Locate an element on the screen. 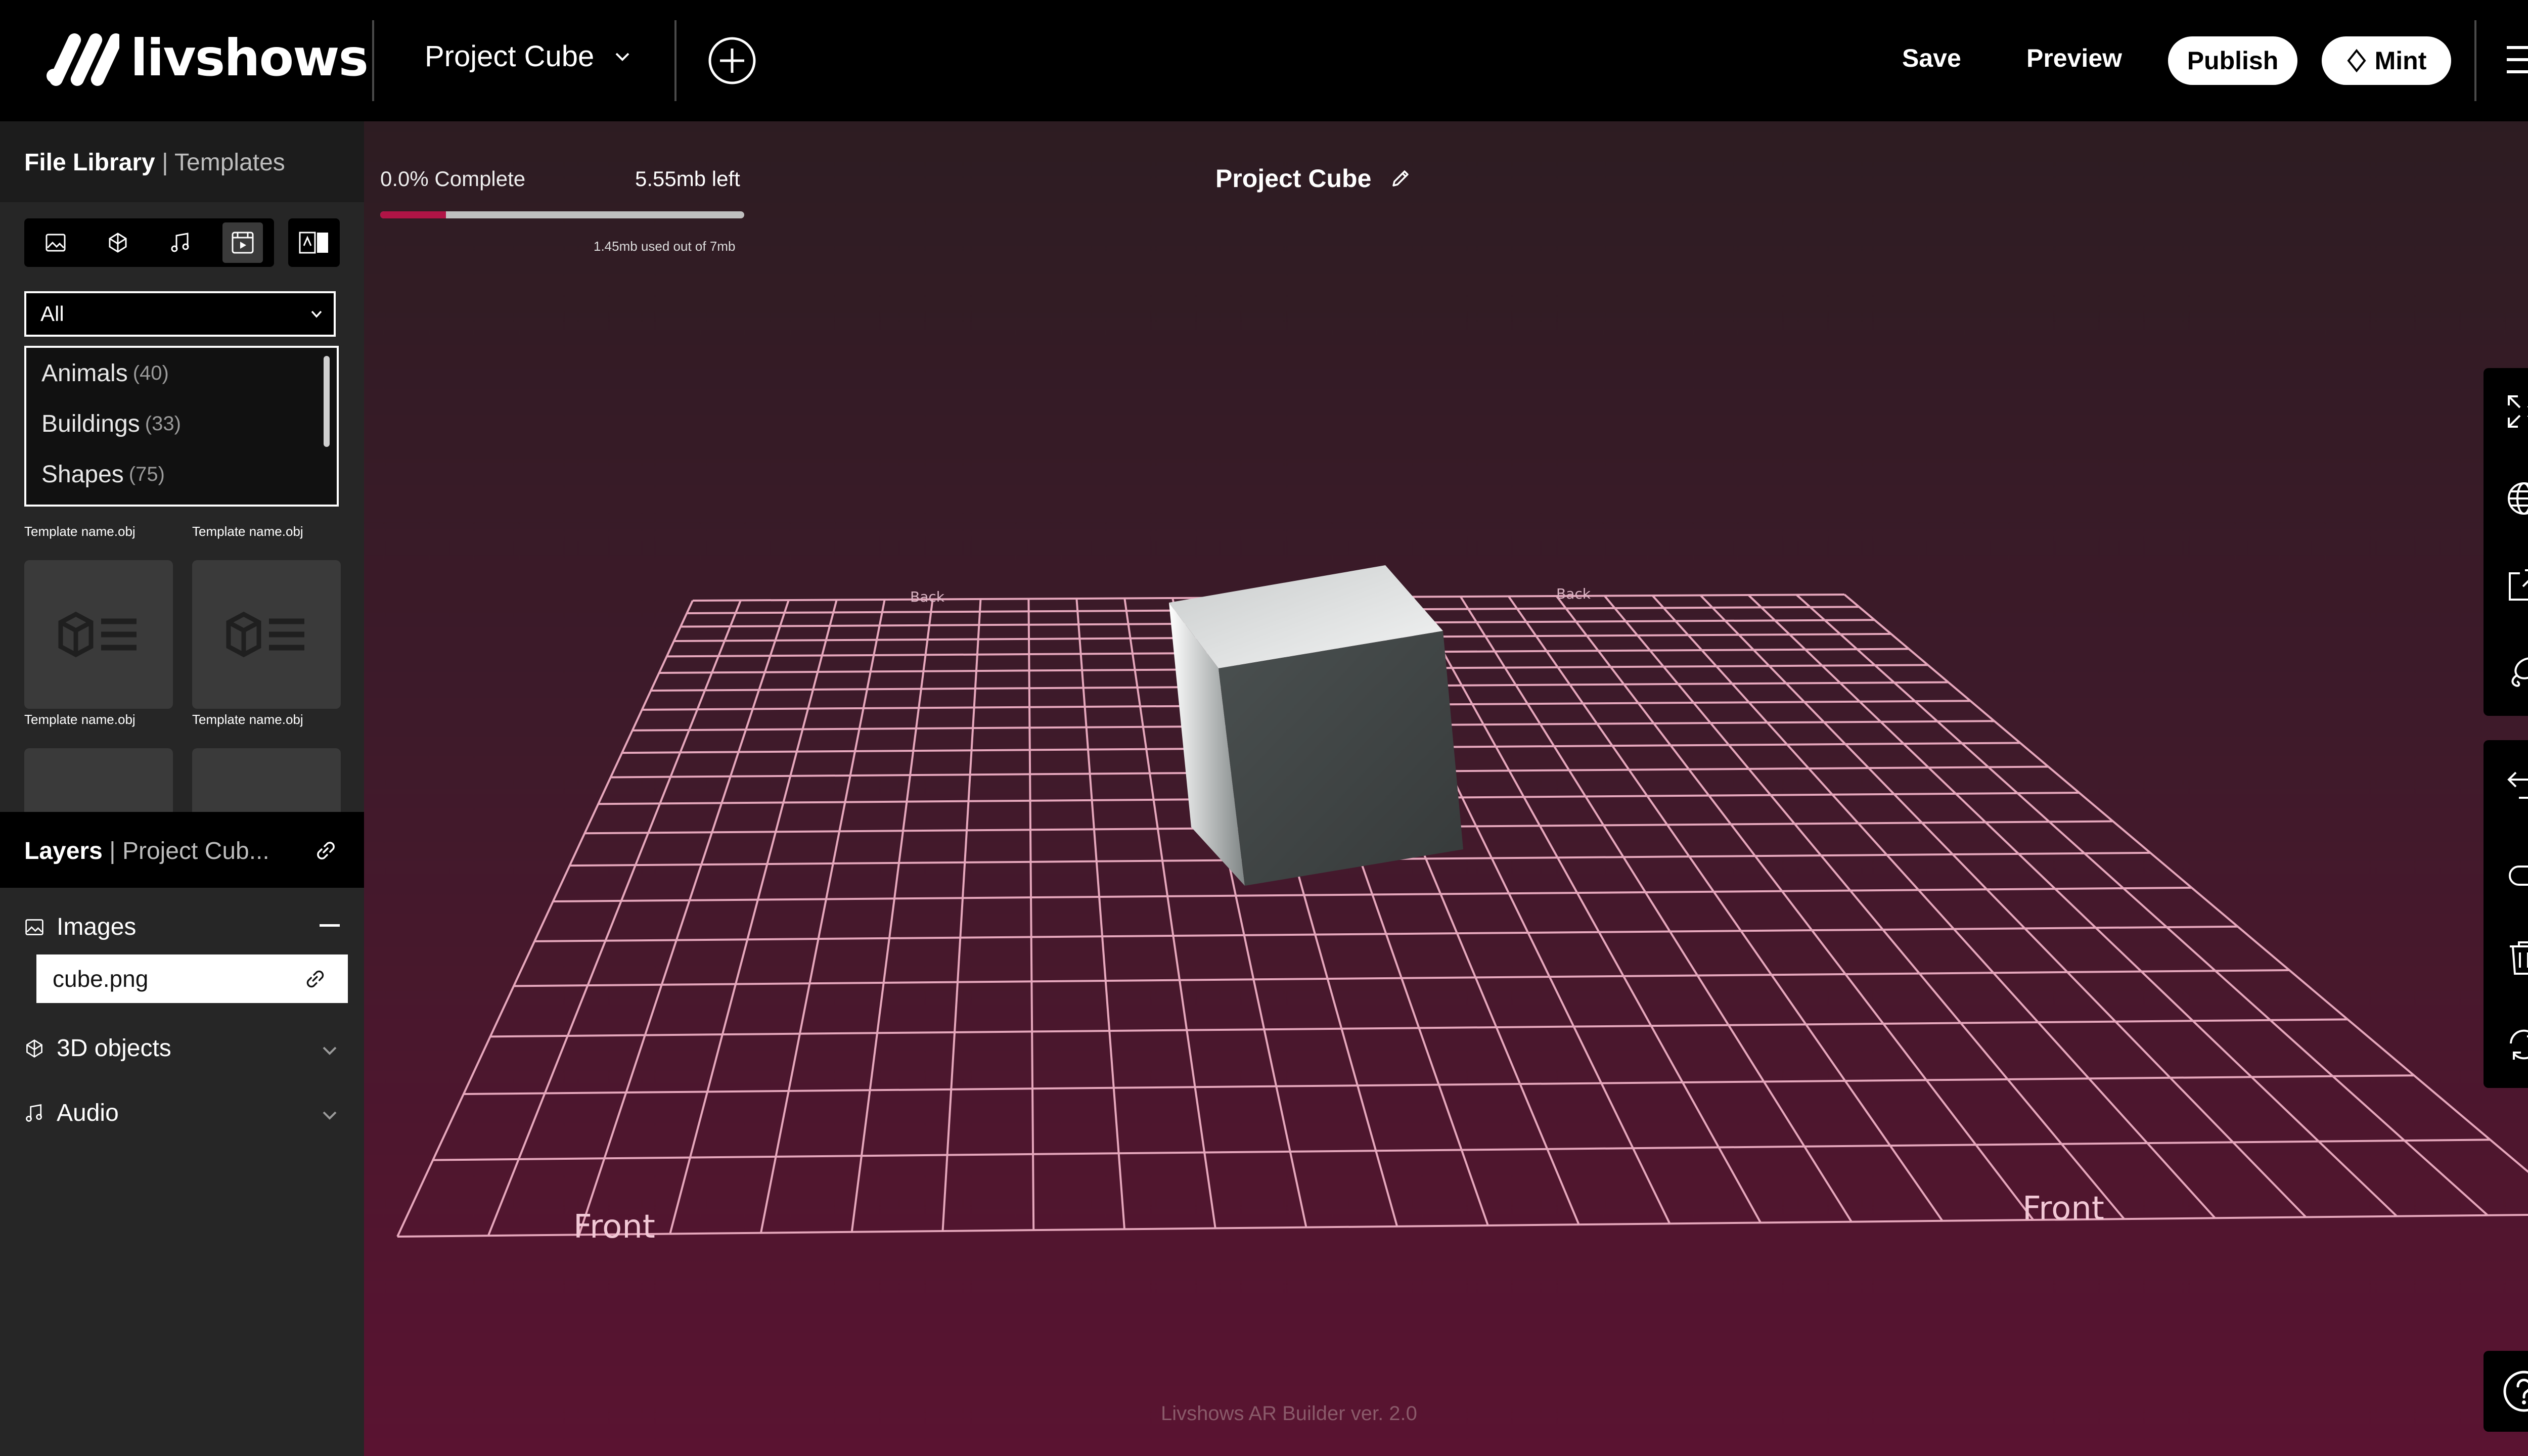 The image size is (2528, 1456). layer-group-label: Images is located at coordinates (97, 927).